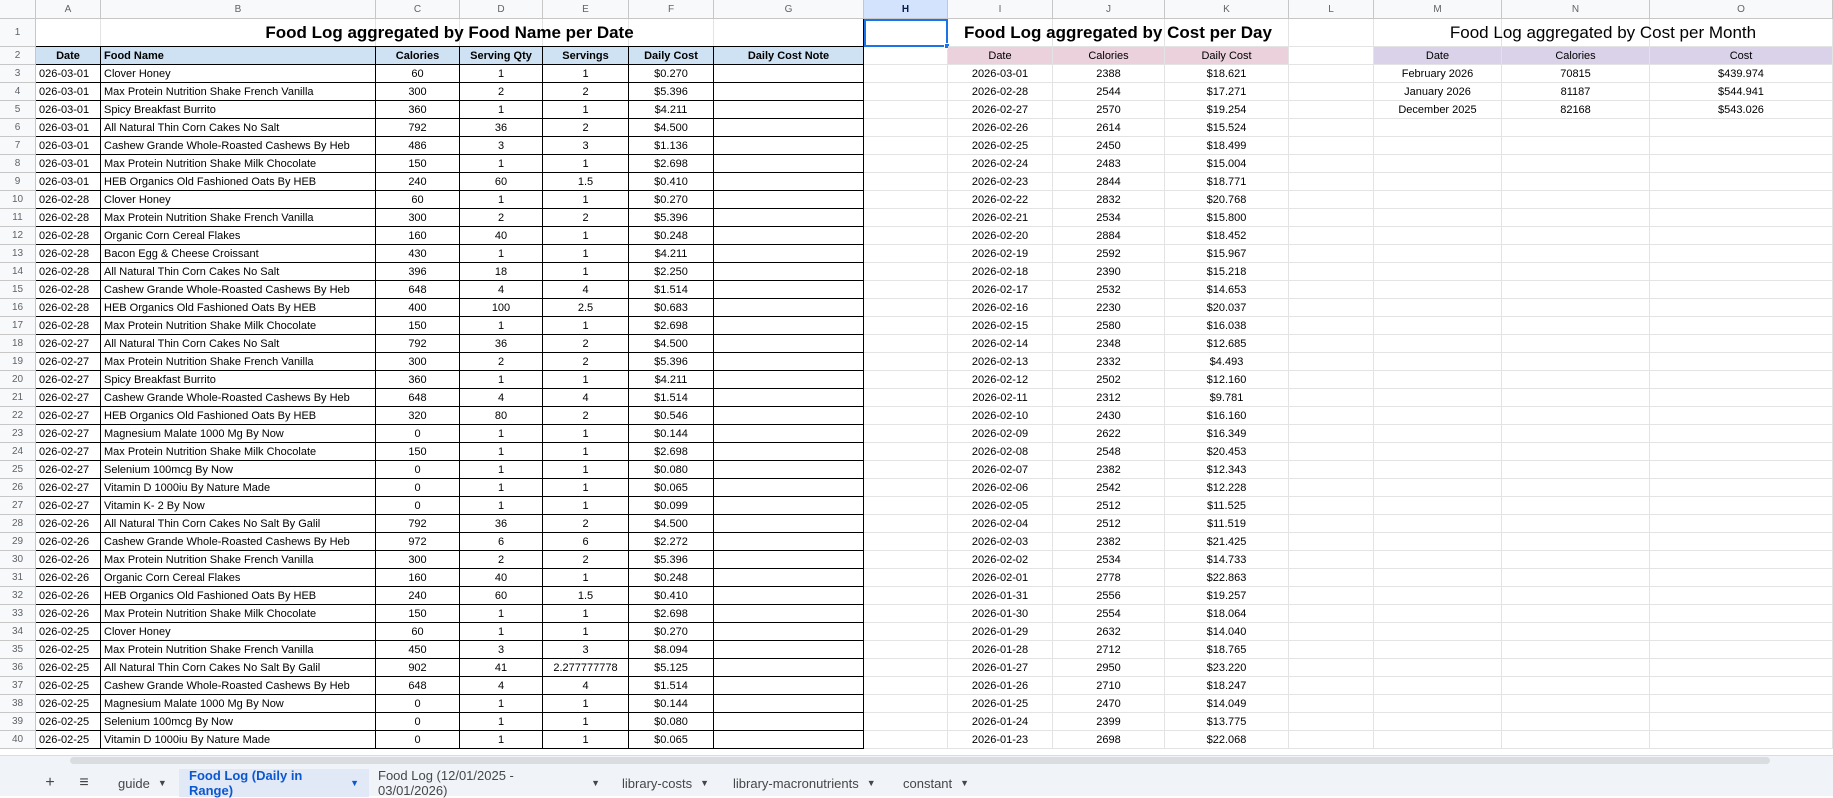  What do you see at coordinates (18, 92) in the screenshot?
I see `row-header: 4` at bounding box center [18, 92].